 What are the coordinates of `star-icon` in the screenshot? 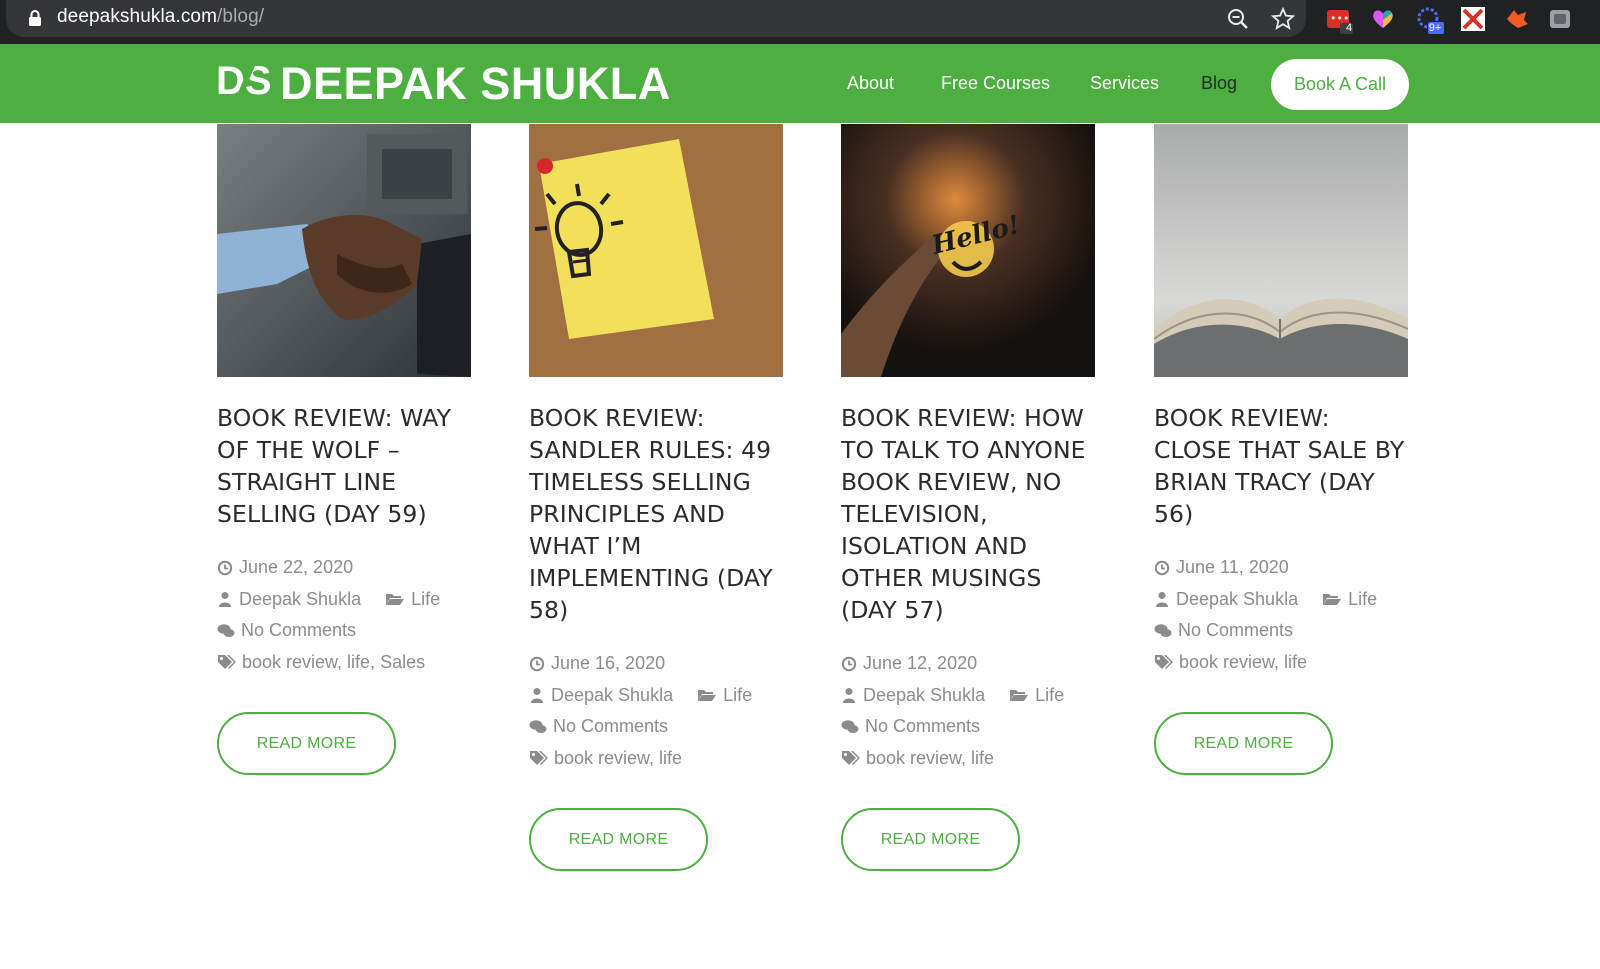 It's located at (1283, 19).